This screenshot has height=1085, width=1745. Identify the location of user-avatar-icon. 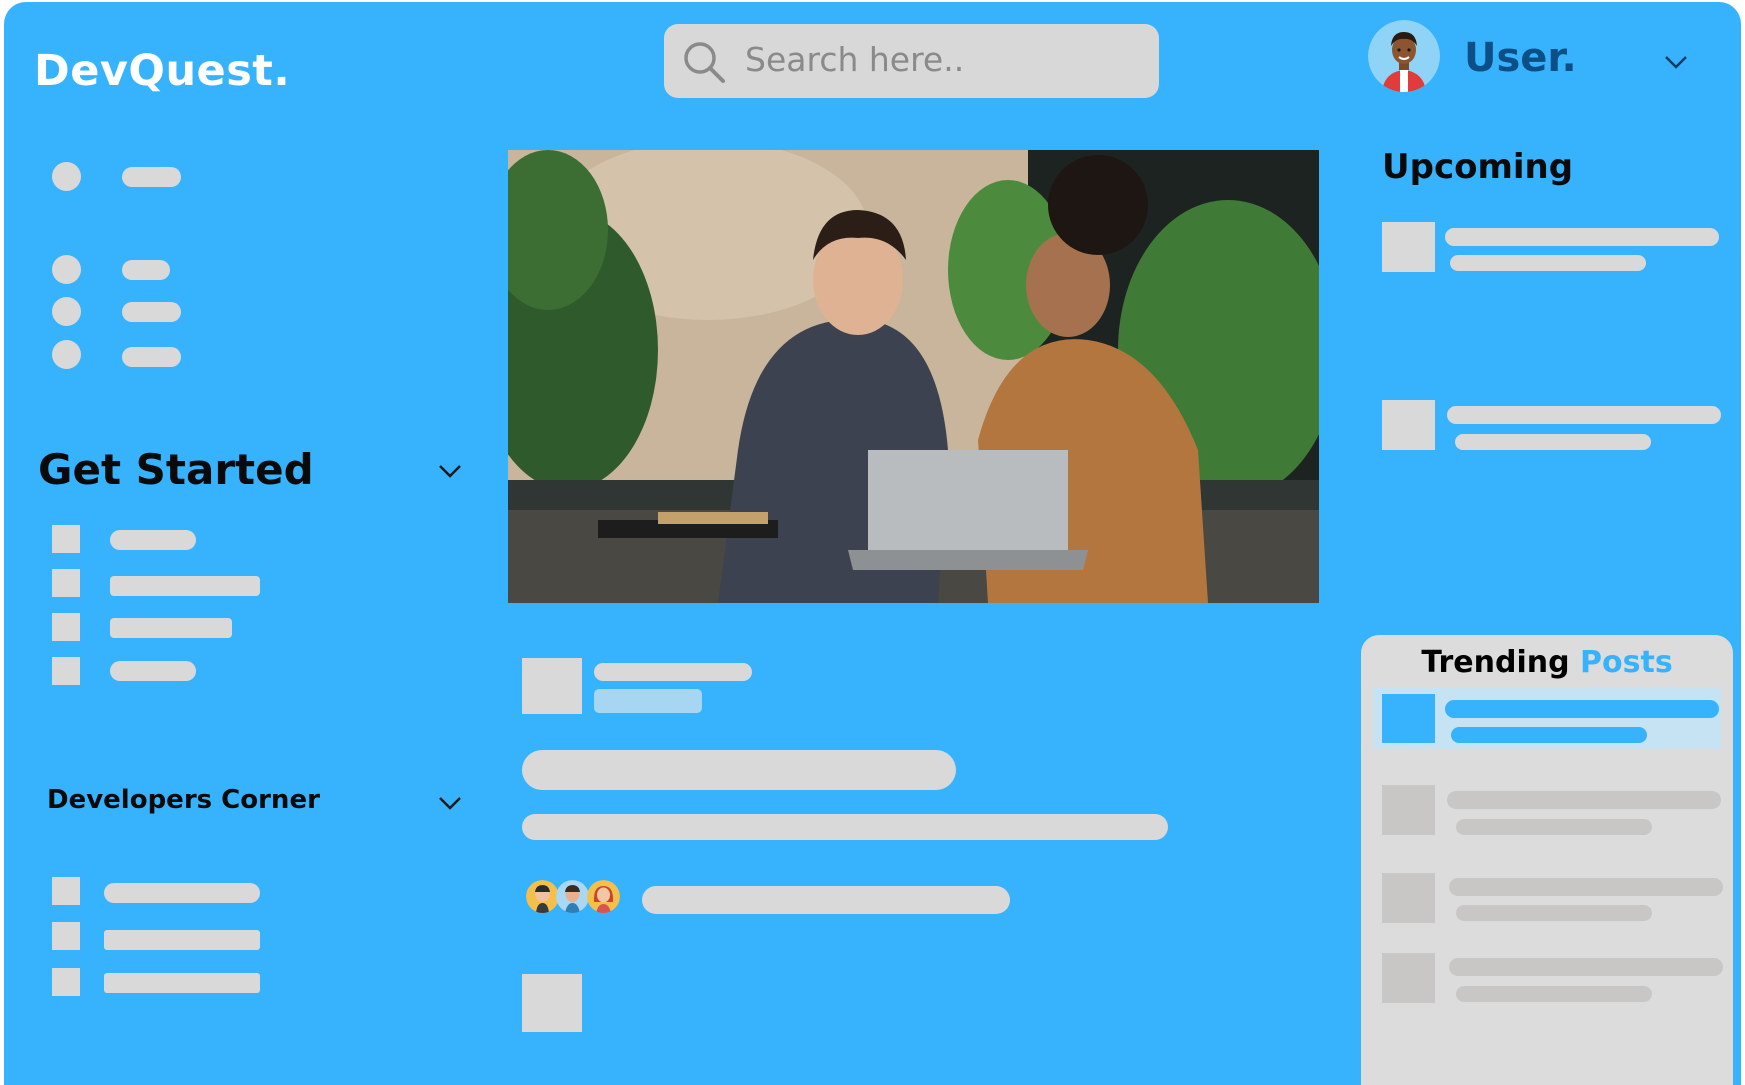
(1404, 56).